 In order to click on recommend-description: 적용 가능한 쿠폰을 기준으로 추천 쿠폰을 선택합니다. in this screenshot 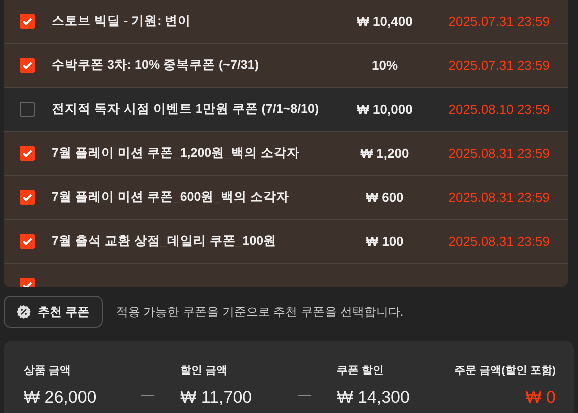, I will do `click(260, 312)`.